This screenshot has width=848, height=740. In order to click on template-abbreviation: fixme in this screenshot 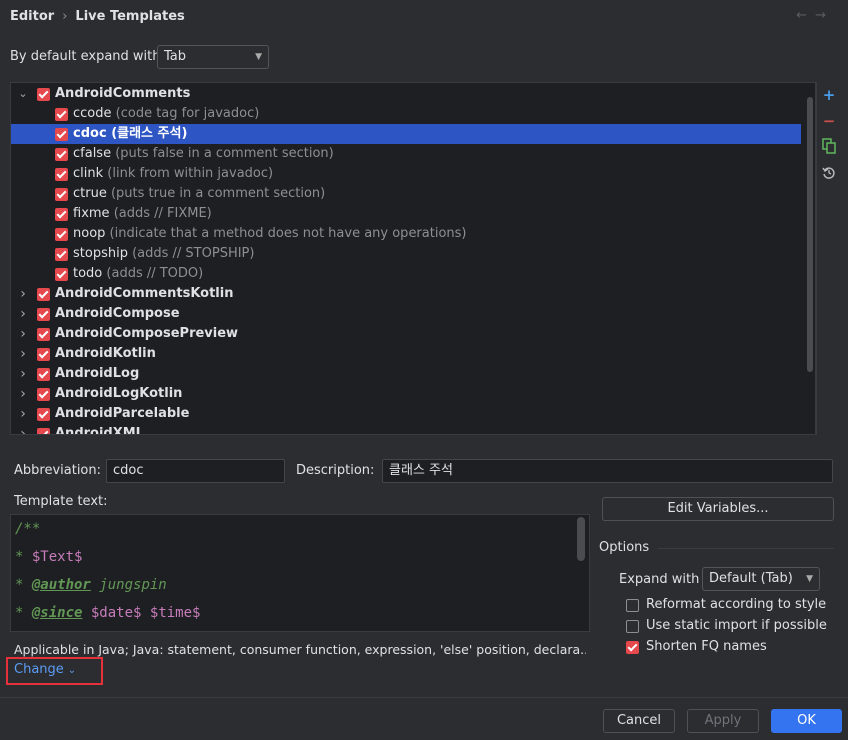, I will do `click(91, 213)`.